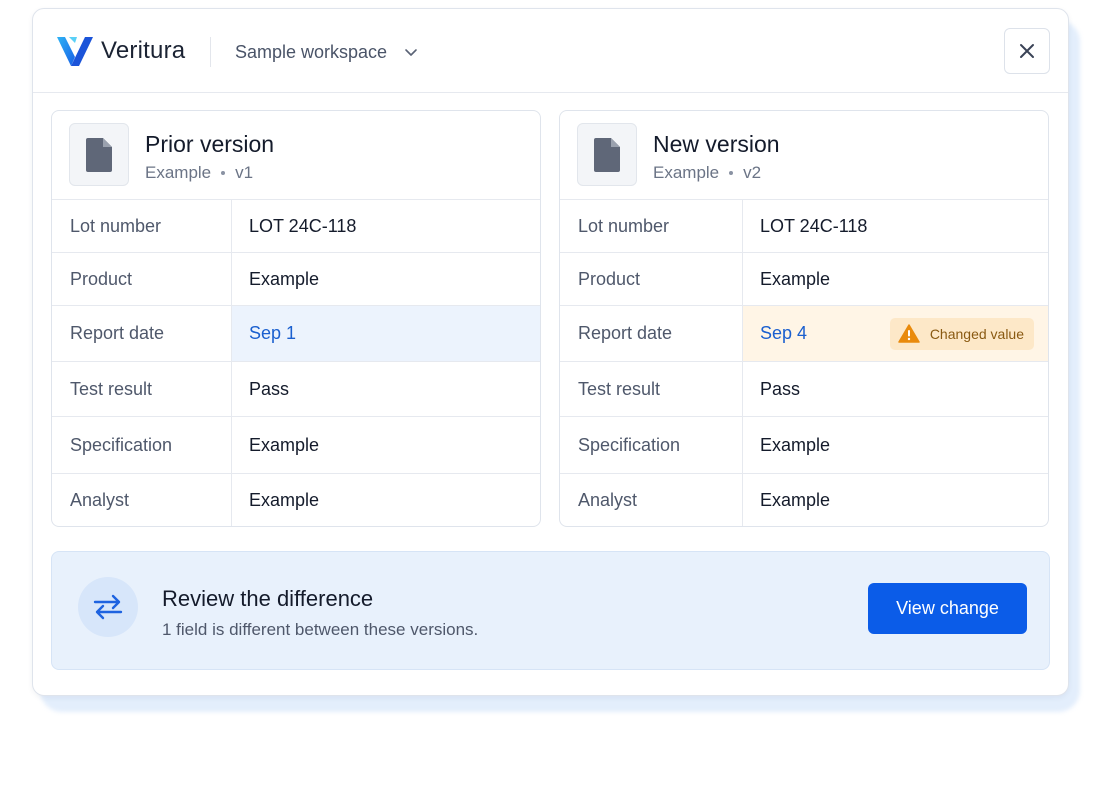  I want to click on panel-subtitle: Example v1, so click(199, 173).